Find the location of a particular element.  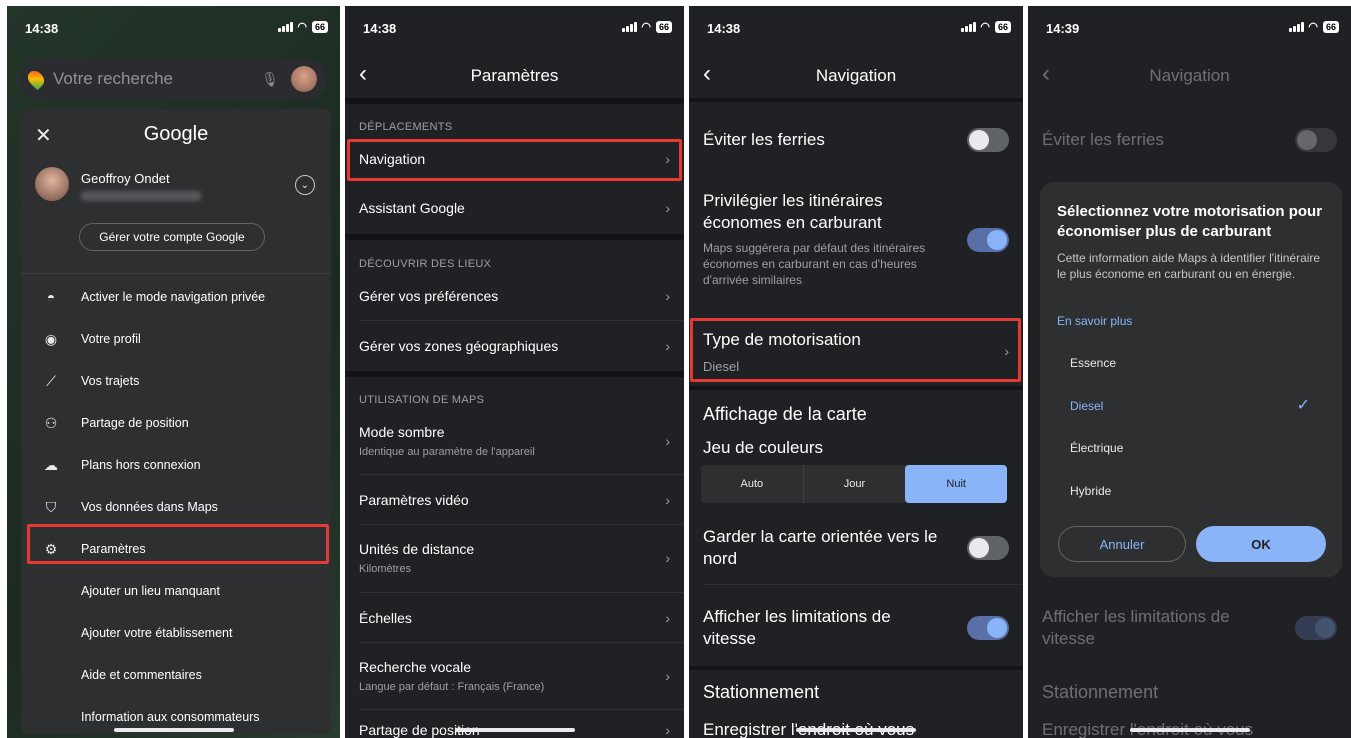

menu-title: Google is located at coordinates (176, 134).